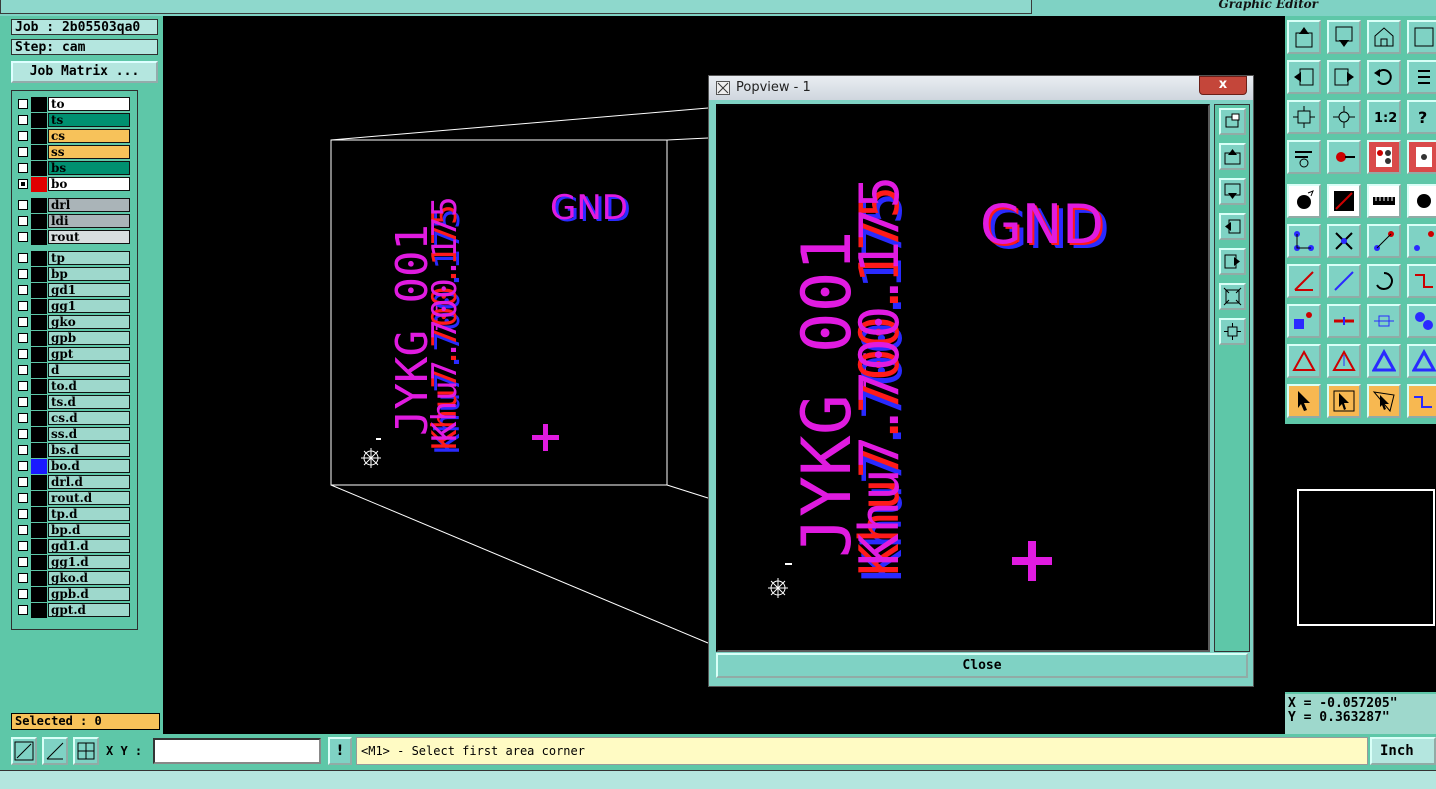 This screenshot has width=1436, height=789. I want to click on layer-name: ts, so click(89, 120).